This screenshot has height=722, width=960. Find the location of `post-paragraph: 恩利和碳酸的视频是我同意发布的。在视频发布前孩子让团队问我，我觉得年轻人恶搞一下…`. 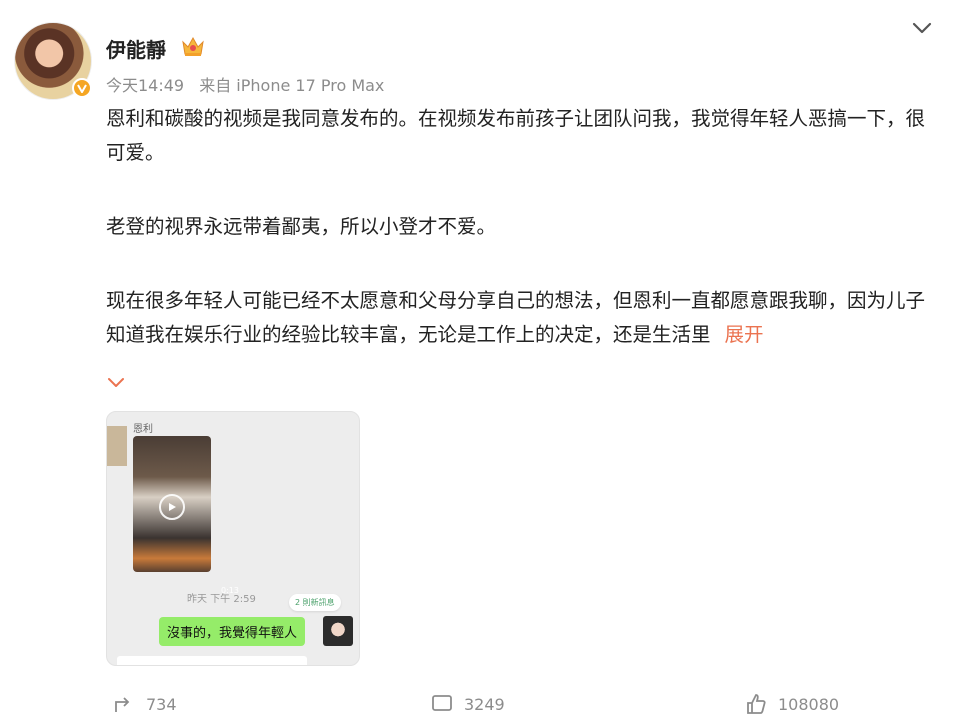

post-paragraph: 恩利和碳酸的视频是我同意发布的。在视频发布前孩子让团队问我，我觉得年轻人恶搞一下… is located at coordinates (516, 135).